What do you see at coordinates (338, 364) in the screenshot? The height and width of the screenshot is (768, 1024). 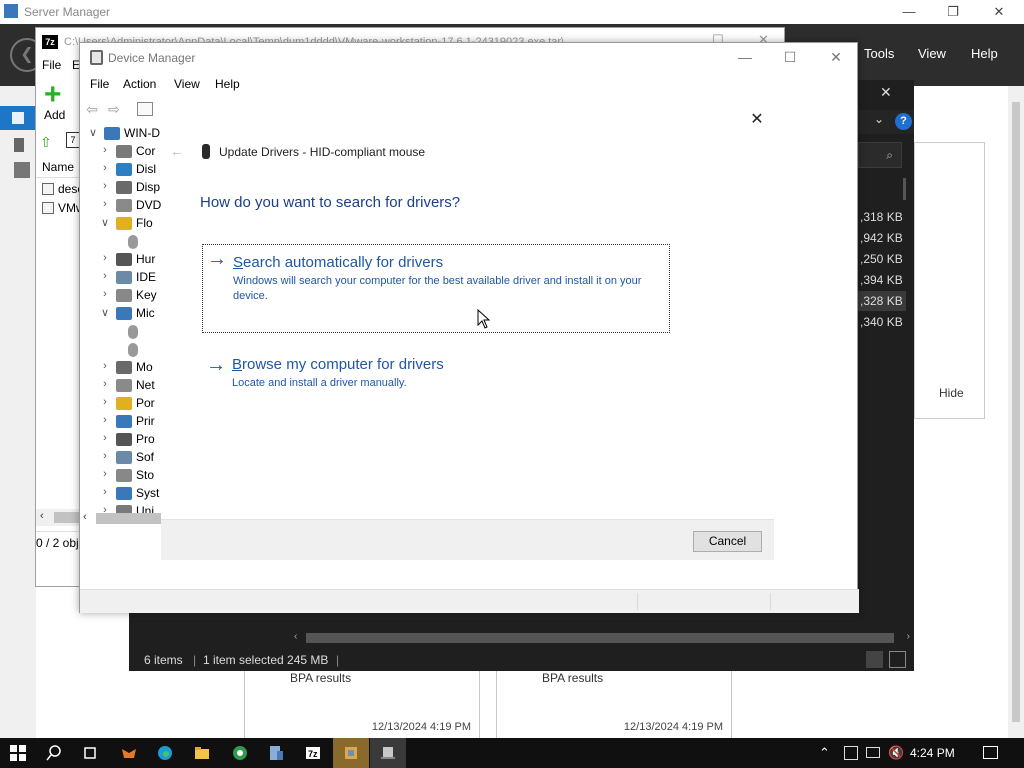 I see `browse-computer-link: Browse my computer for drivers` at bounding box center [338, 364].